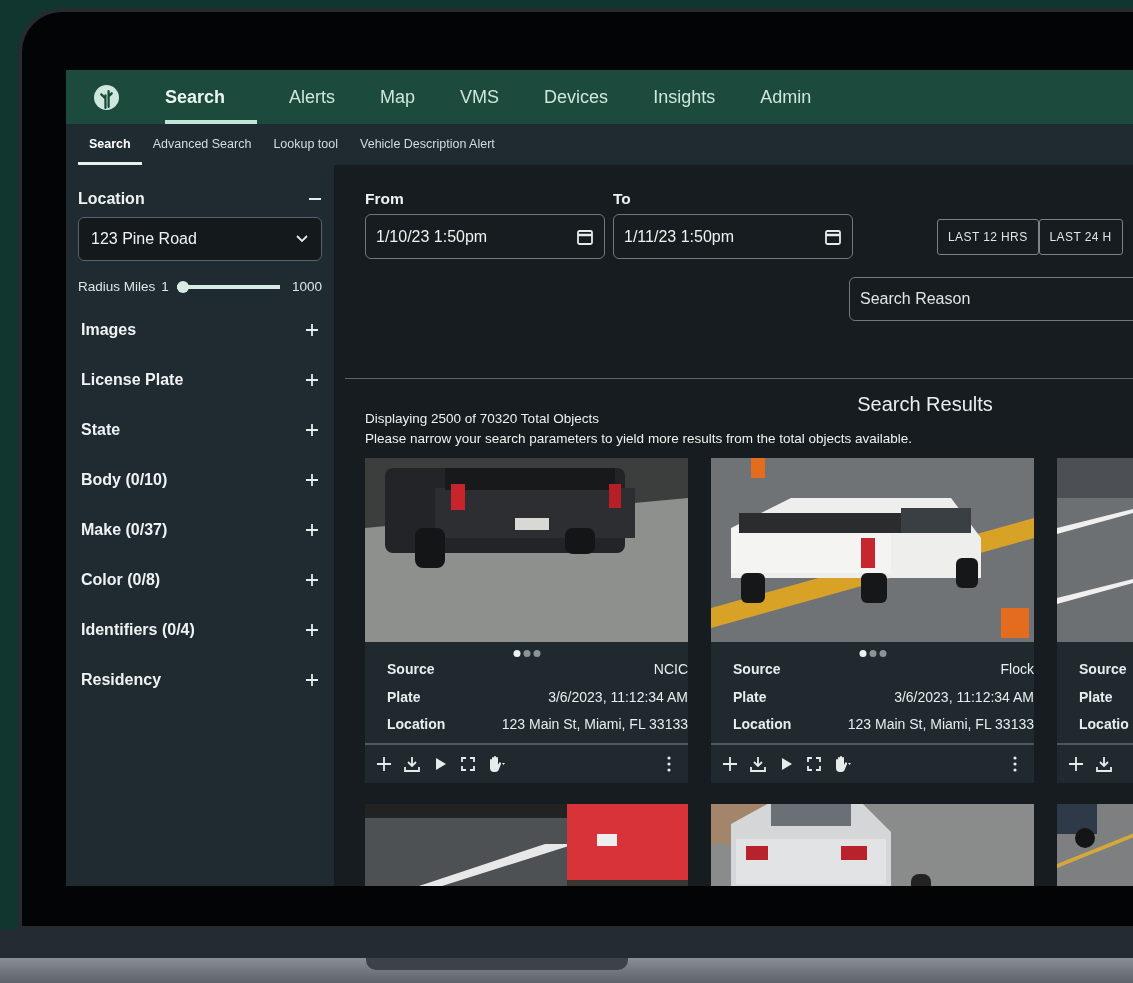 The width and height of the screenshot is (1133, 983). I want to click on field-label: From, so click(385, 199).